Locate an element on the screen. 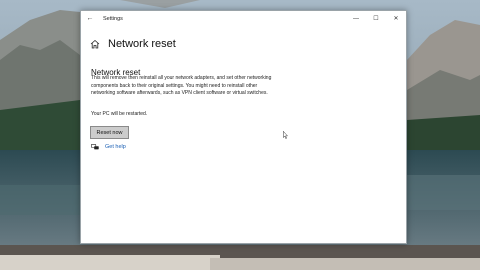  close-button: ✕ is located at coordinates (396, 18).